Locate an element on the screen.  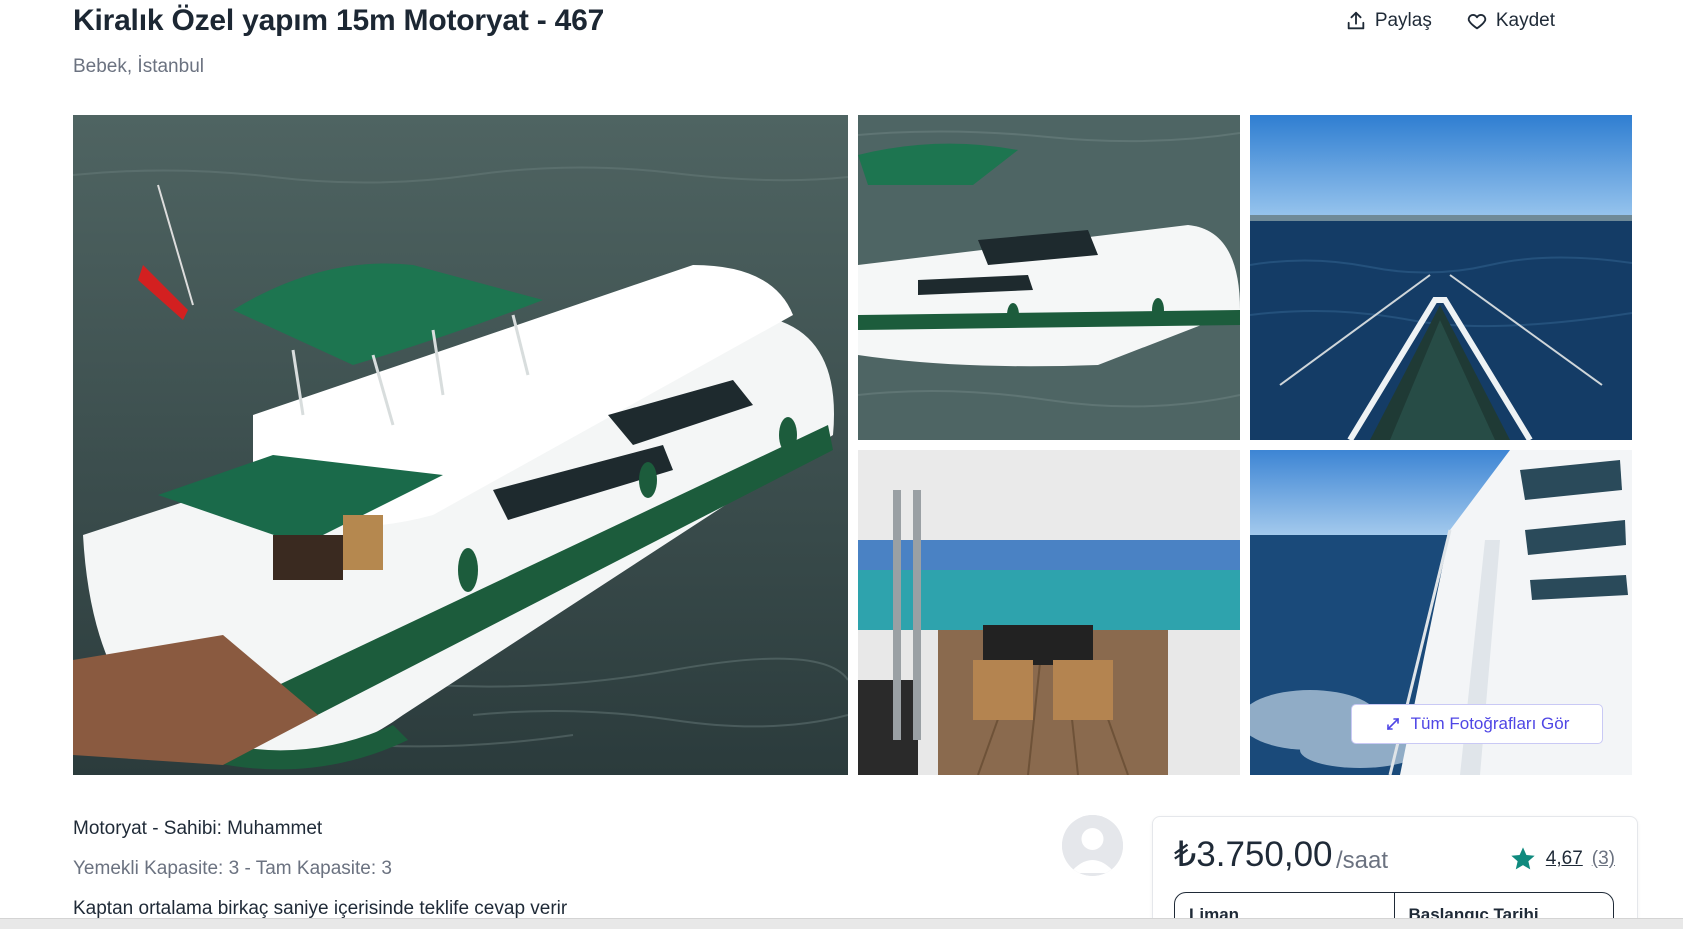
expand-icon is located at coordinates (1392, 724).